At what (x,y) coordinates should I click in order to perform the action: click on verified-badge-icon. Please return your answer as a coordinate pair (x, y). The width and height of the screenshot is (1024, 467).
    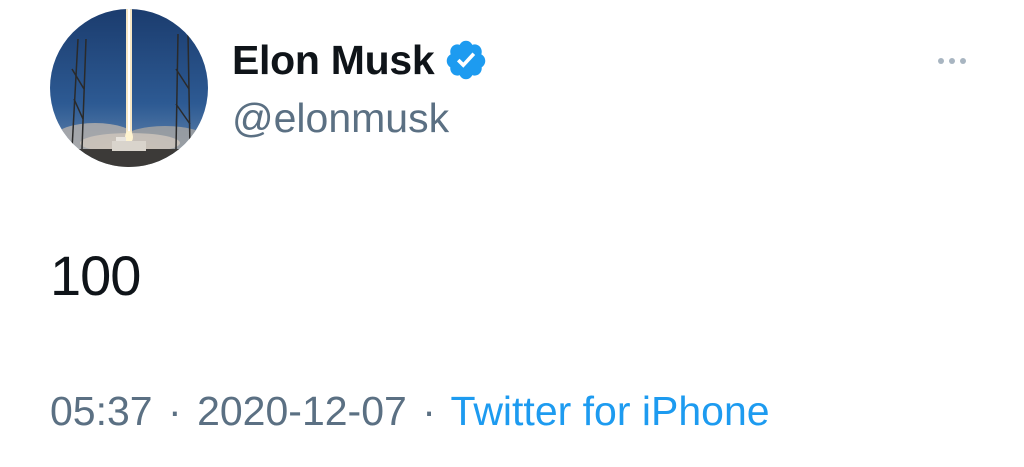
    Looking at the image, I should click on (466, 60).